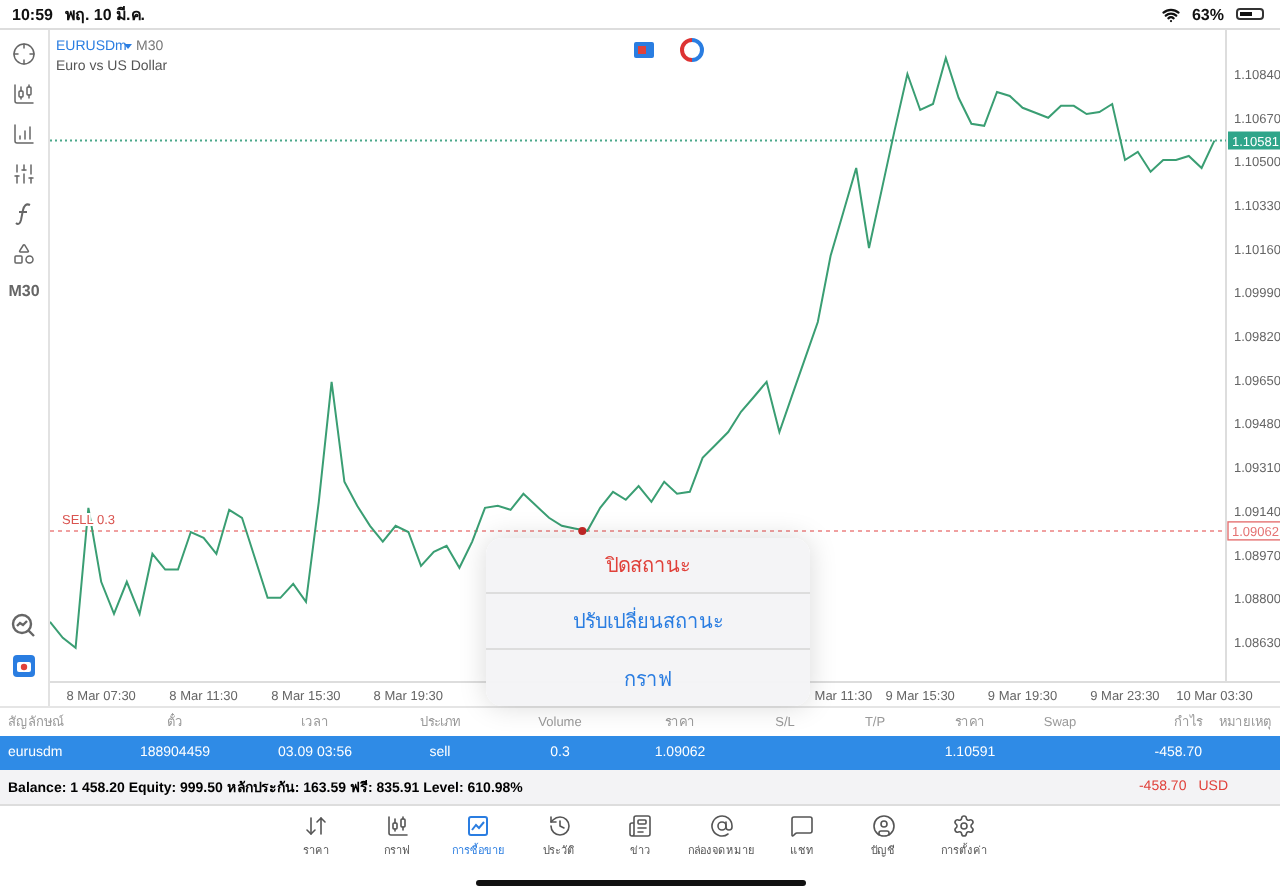 Image resolution: width=1280 pixels, height=894 pixels. Describe the element at coordinates (964, 826) in the screenshot. I see `settings-icon` at that location.